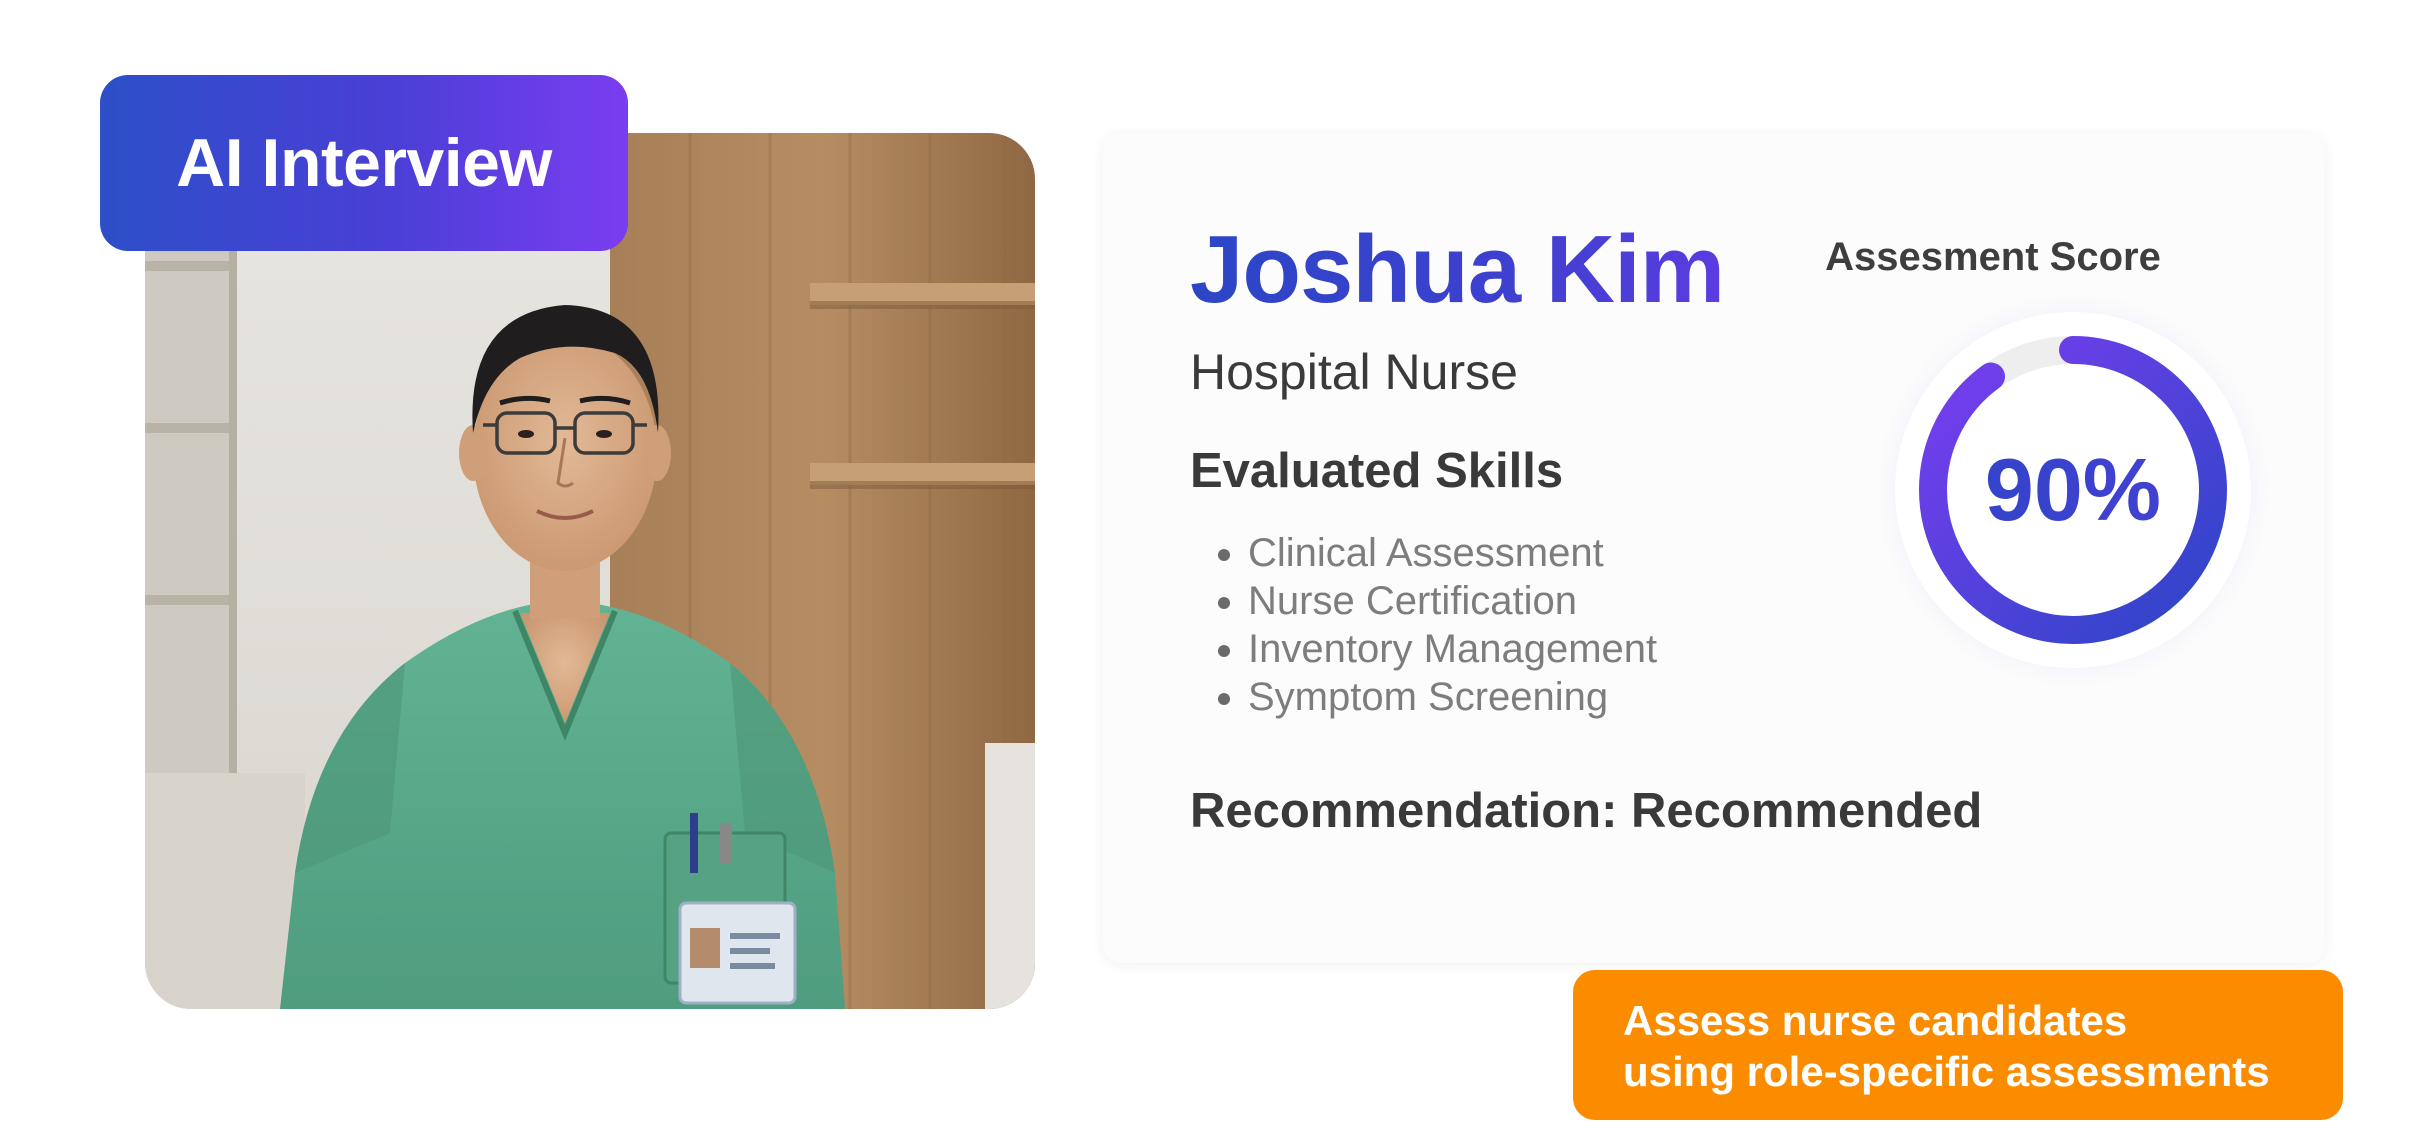 The height and width of the screenshot is (1146, 2415). What do you see at coordinates (1377, 471) in the screenshot?
I see `skills-heading: Evaluated Skills` at bounding box center [1377, 471].